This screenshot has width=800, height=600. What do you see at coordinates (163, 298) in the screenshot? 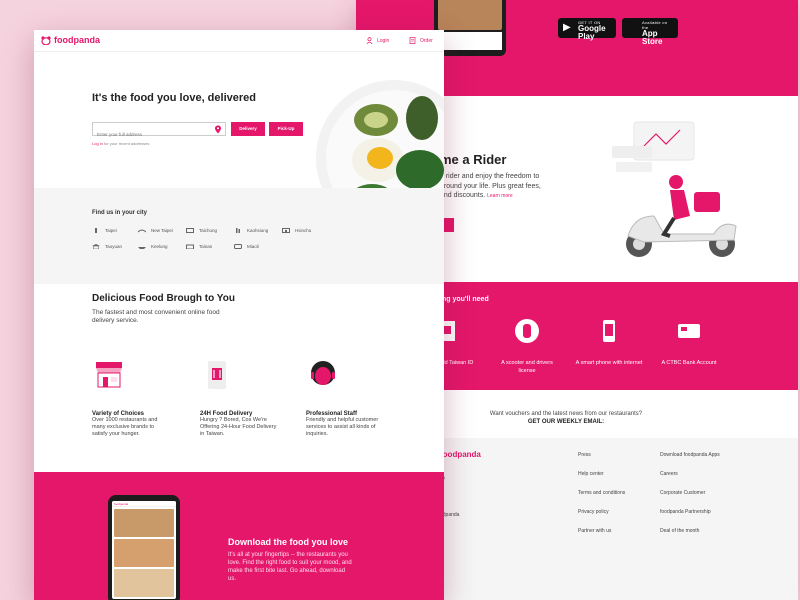
I see `features-title: Delicious Food Brough to You` at bounding box center [163, 298].